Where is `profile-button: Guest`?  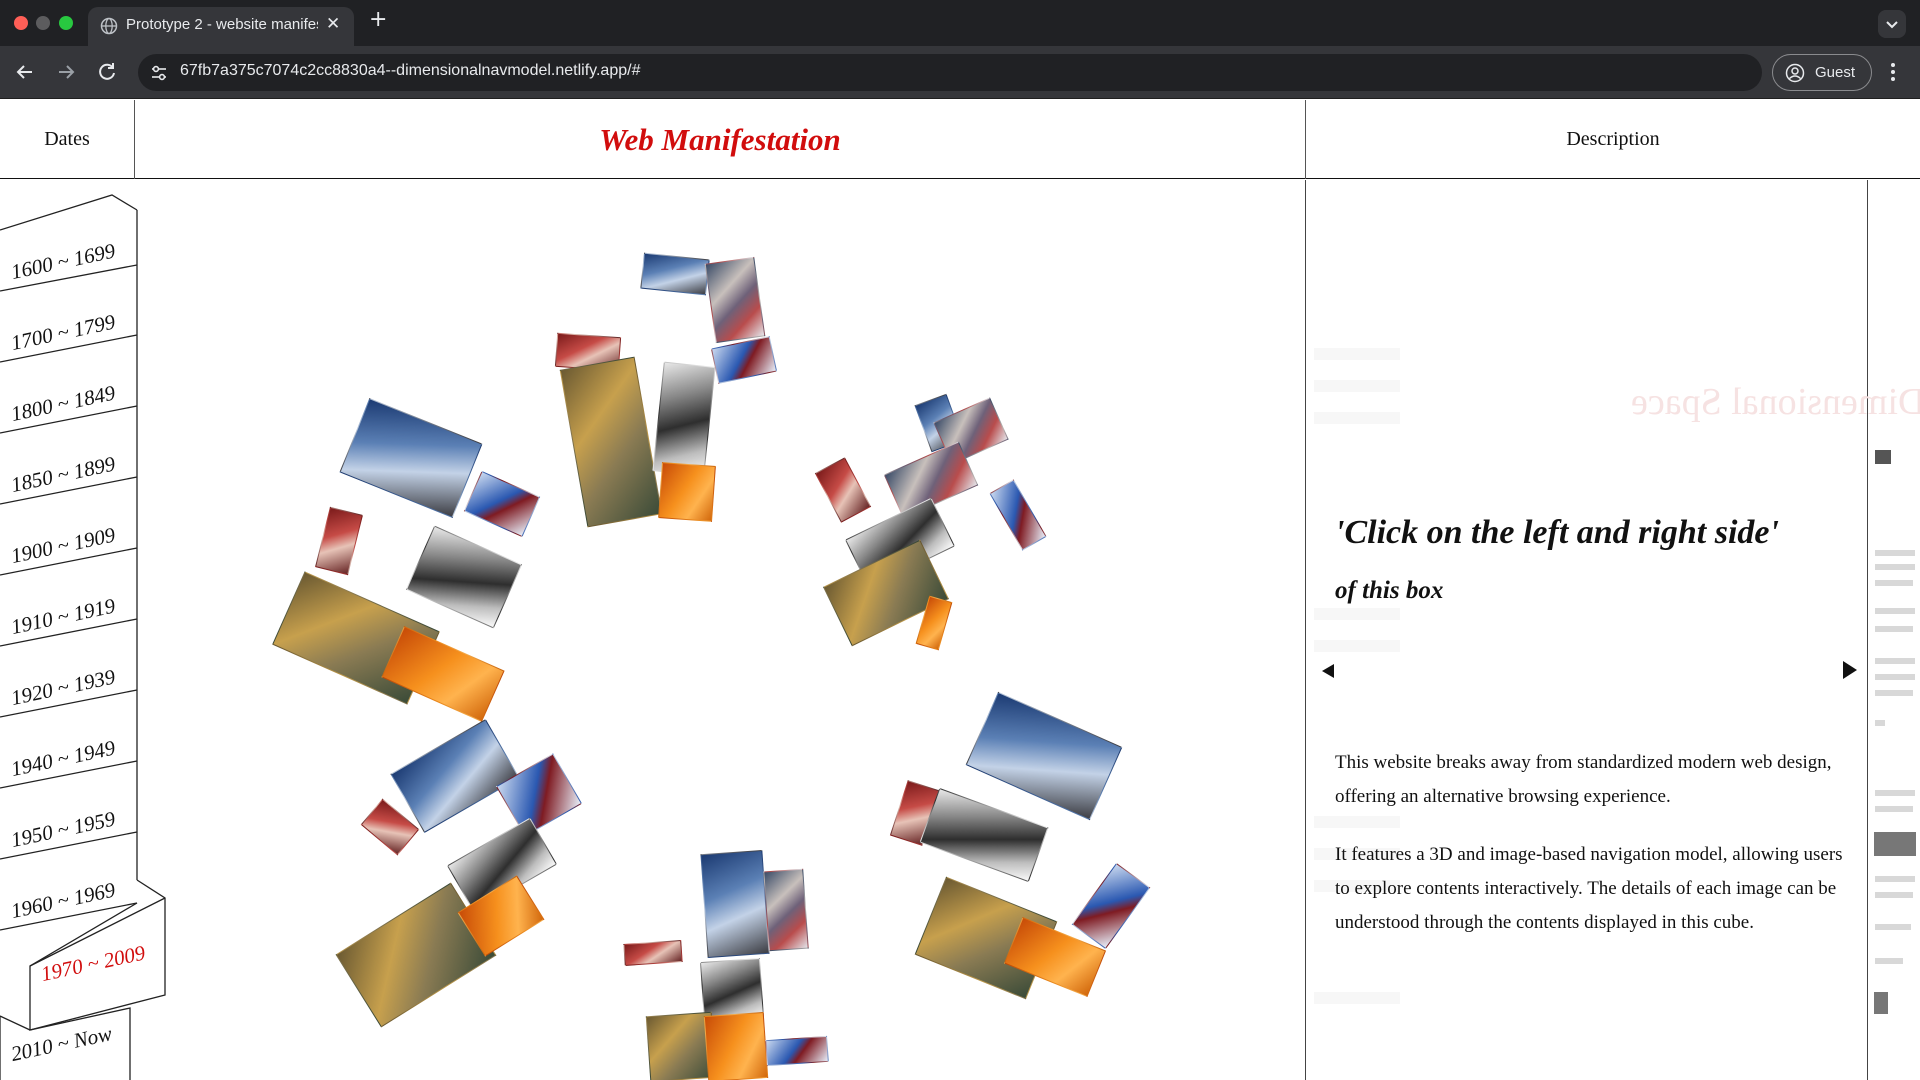 profile-button: Guest is located at coordinates (1822, 72).